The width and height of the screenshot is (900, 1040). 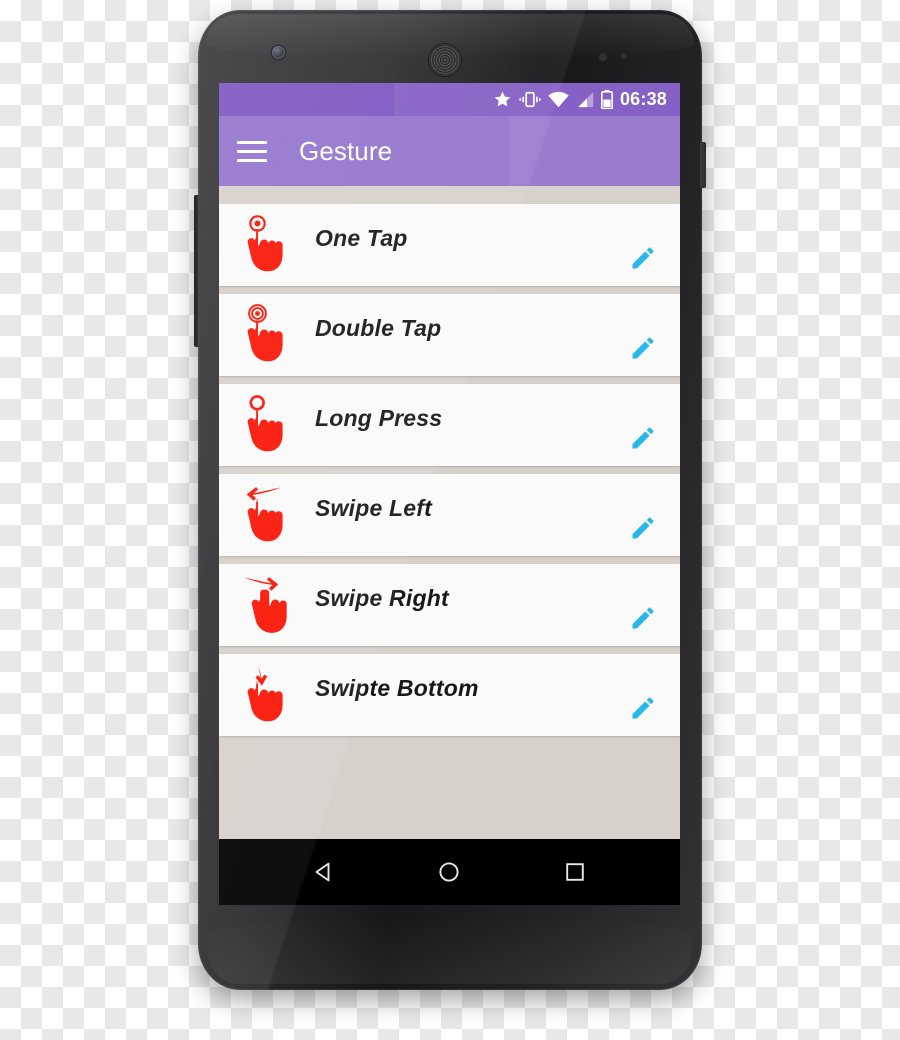 What do you see at coordinates (585, 99) in the screenshot?
I see `signal-icon` at bounding box center [585, 99].